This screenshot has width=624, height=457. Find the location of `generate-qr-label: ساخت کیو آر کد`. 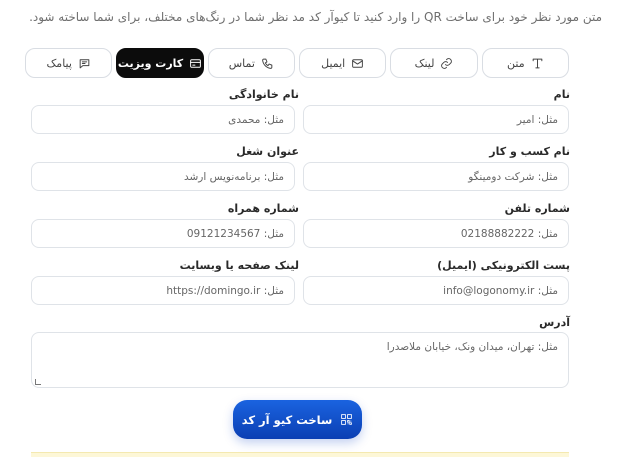

generate-qr-label: ساخت کیو آر کد is located at coordinates (287, 419).